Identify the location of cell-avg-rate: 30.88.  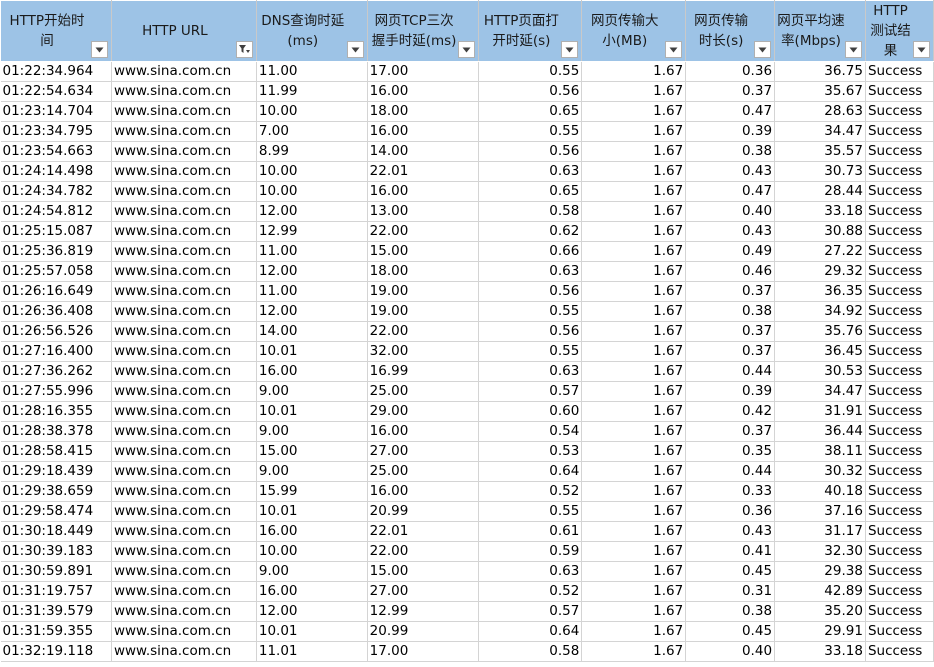
(820, 231).